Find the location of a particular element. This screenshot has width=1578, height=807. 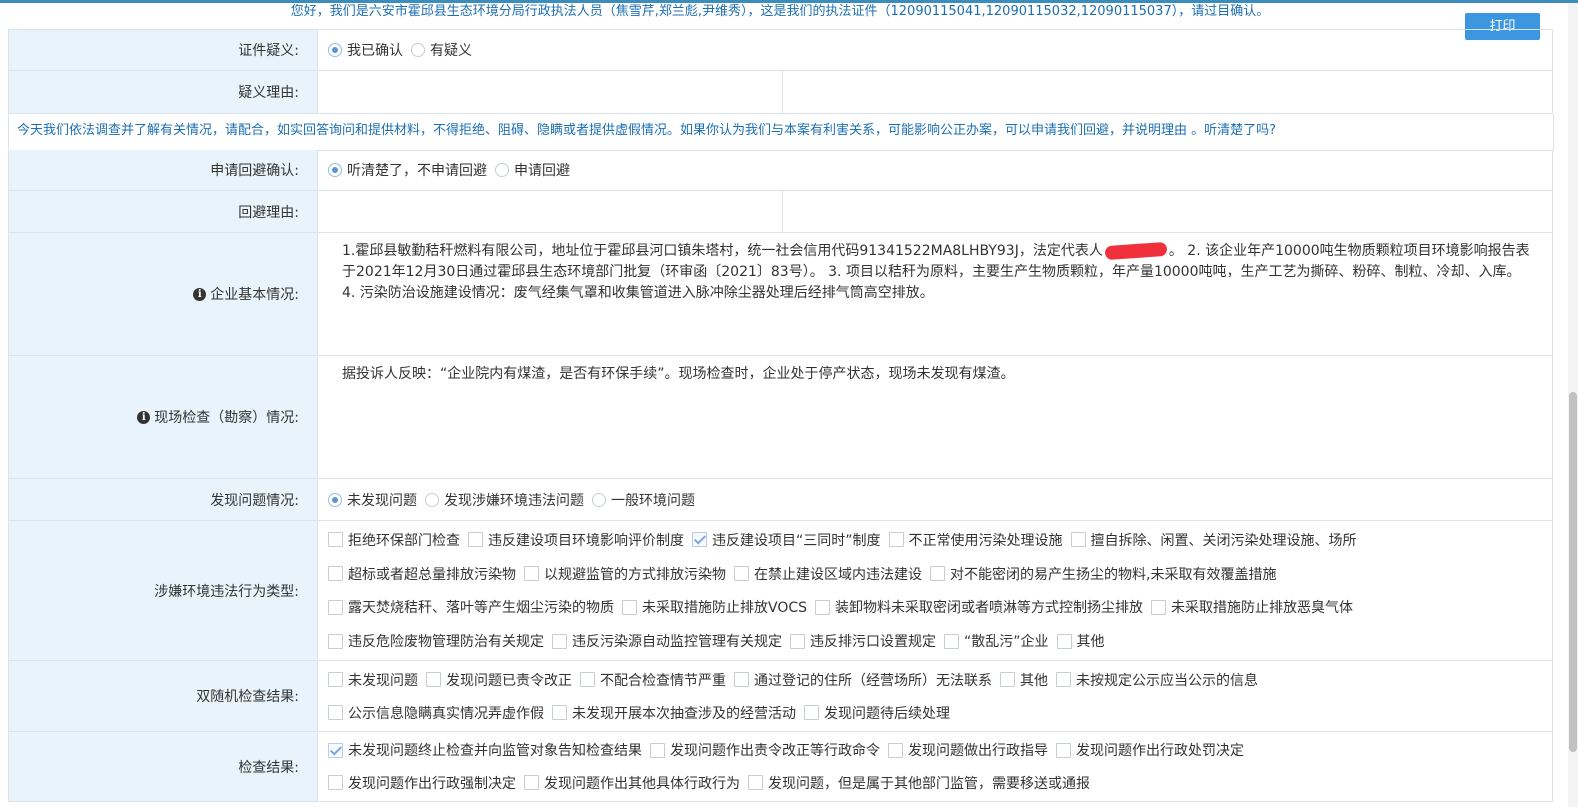

random-checkbox-option: 未发现开展本次抽查涉及的经营活动 is located at coordinates (674, 713).